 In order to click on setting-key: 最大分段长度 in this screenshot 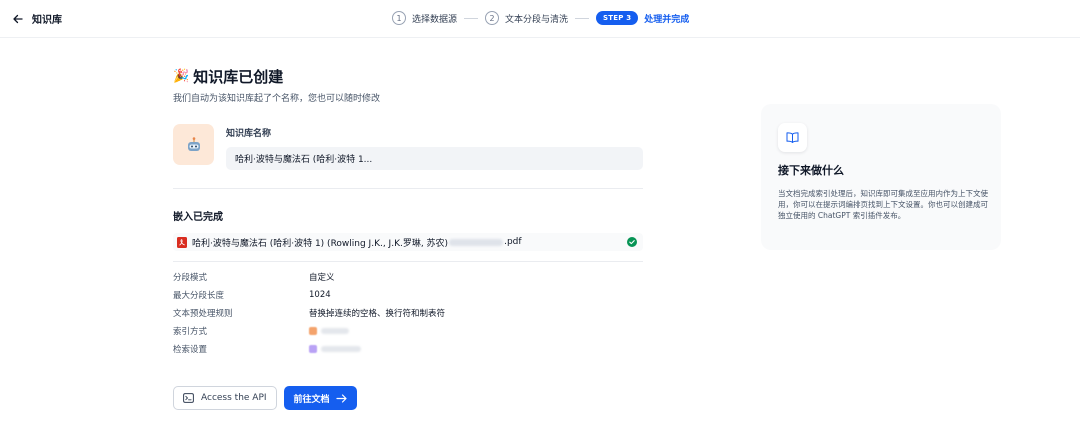, I will do `click(199, 296)`.